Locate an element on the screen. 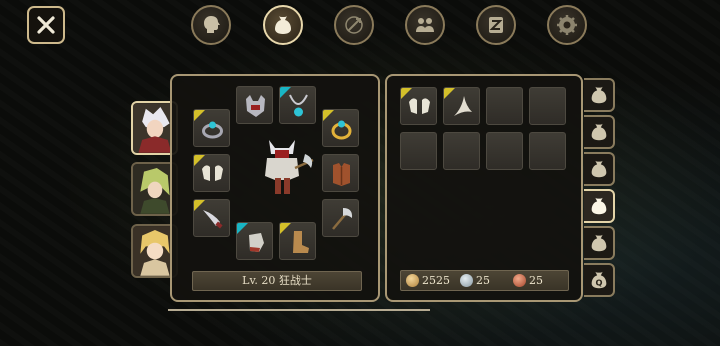 The width and height of the screenshot is (720, 346). settings-icon is located at coordinates (567, 25).